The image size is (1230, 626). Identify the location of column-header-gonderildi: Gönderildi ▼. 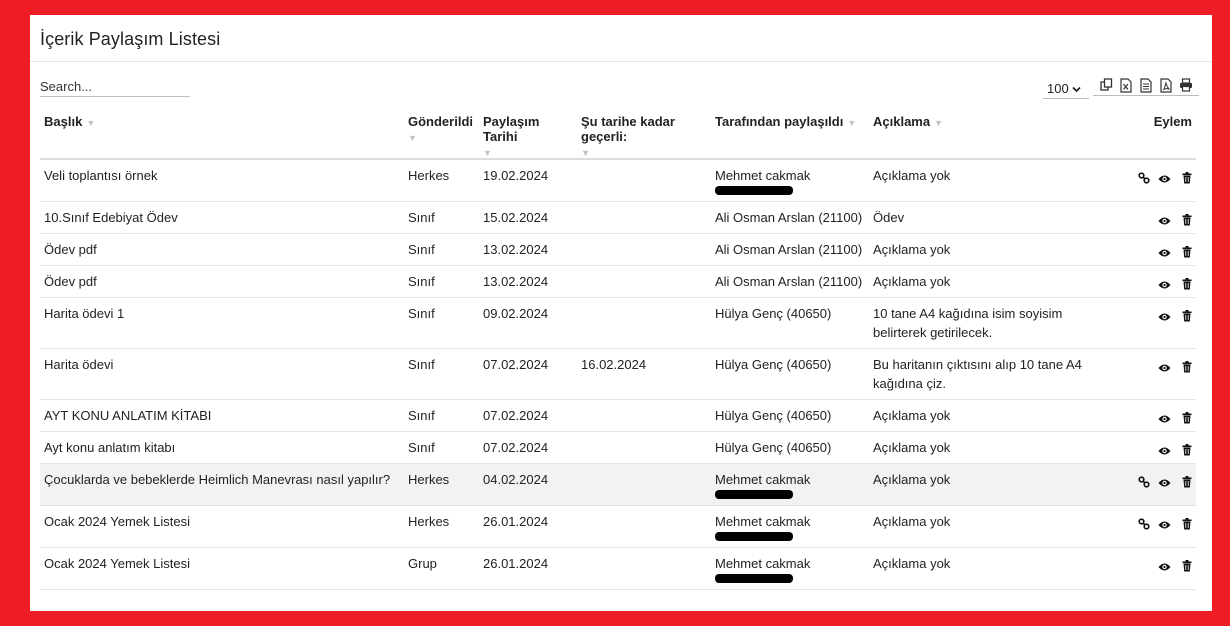
(441, 135).